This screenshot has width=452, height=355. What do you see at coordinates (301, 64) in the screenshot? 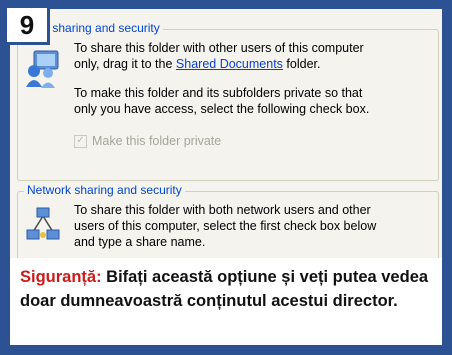
I see `local-sharing-line-2-suffix: folder.` at bounding box center [301, 64].